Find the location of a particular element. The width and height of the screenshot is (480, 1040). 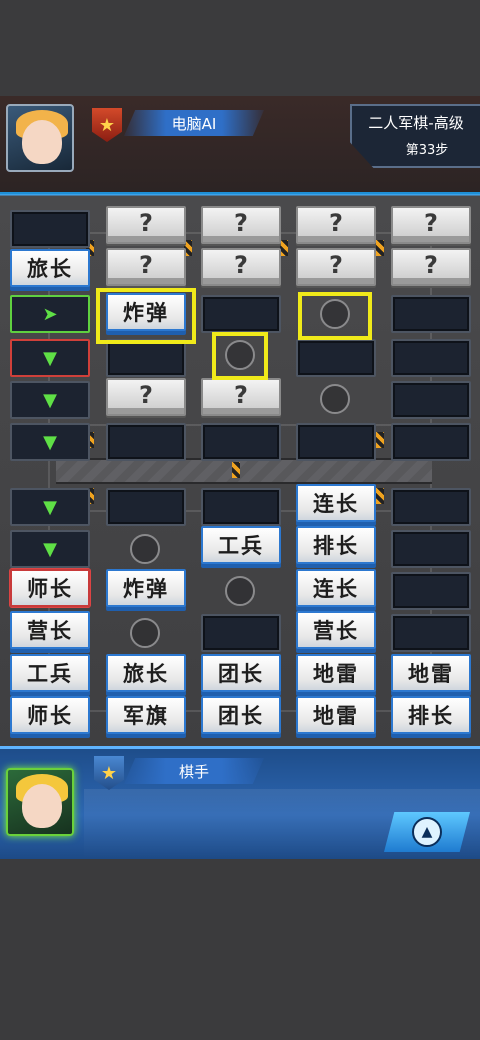

player-avatar is located at coordinates (40, 802).